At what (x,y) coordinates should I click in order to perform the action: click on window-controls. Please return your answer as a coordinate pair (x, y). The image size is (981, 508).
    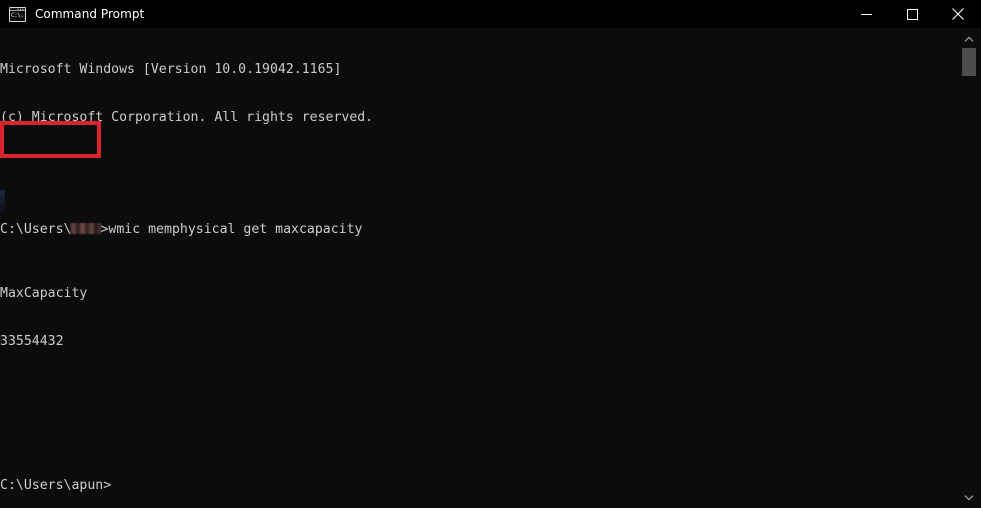
    Looking at the image, I should click on (912, 14).